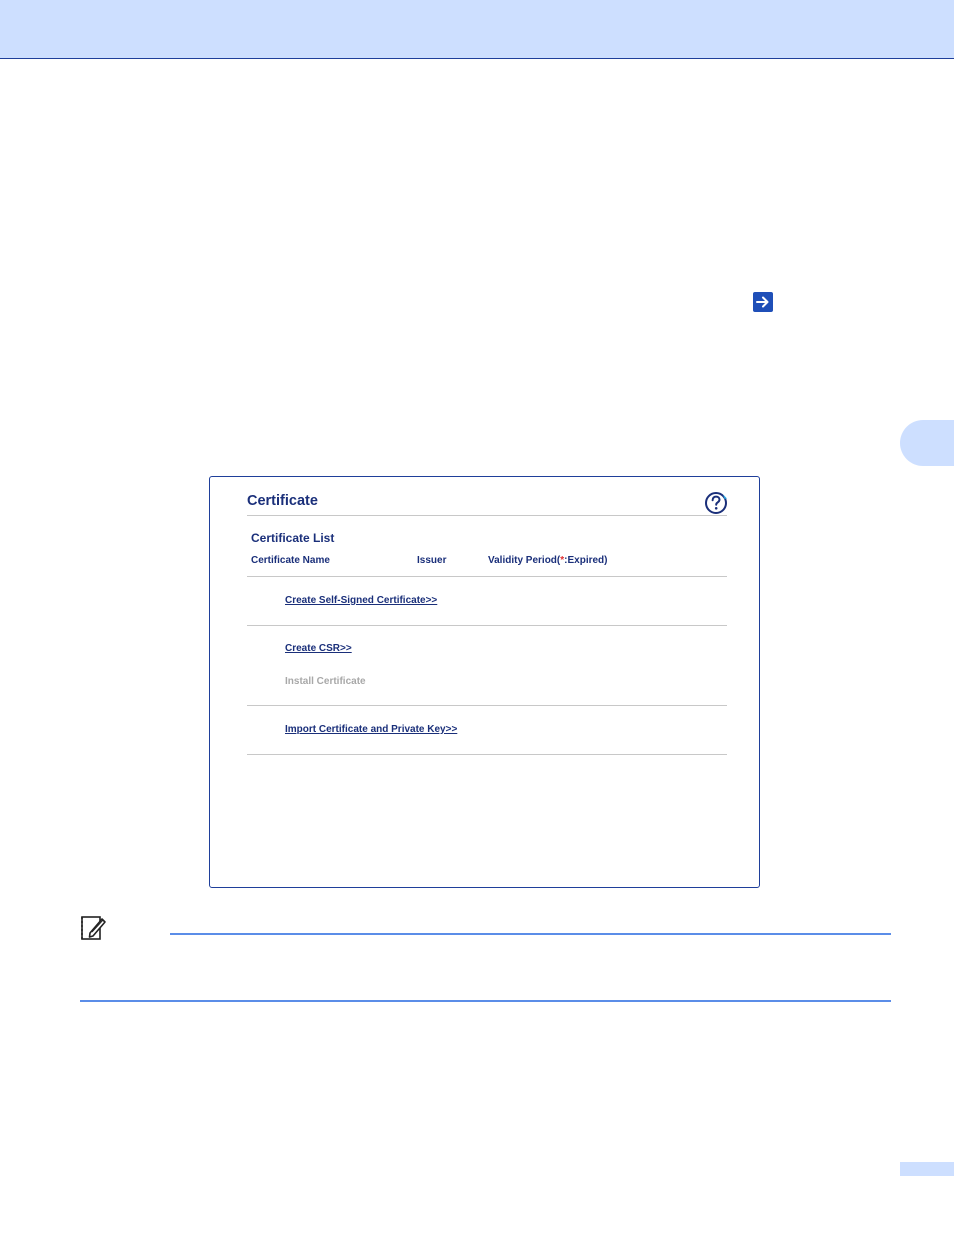  What do you see at coordinates (530, 934) in the screenshot?
I see `note-rule-top` at bounding box center [530, 934].